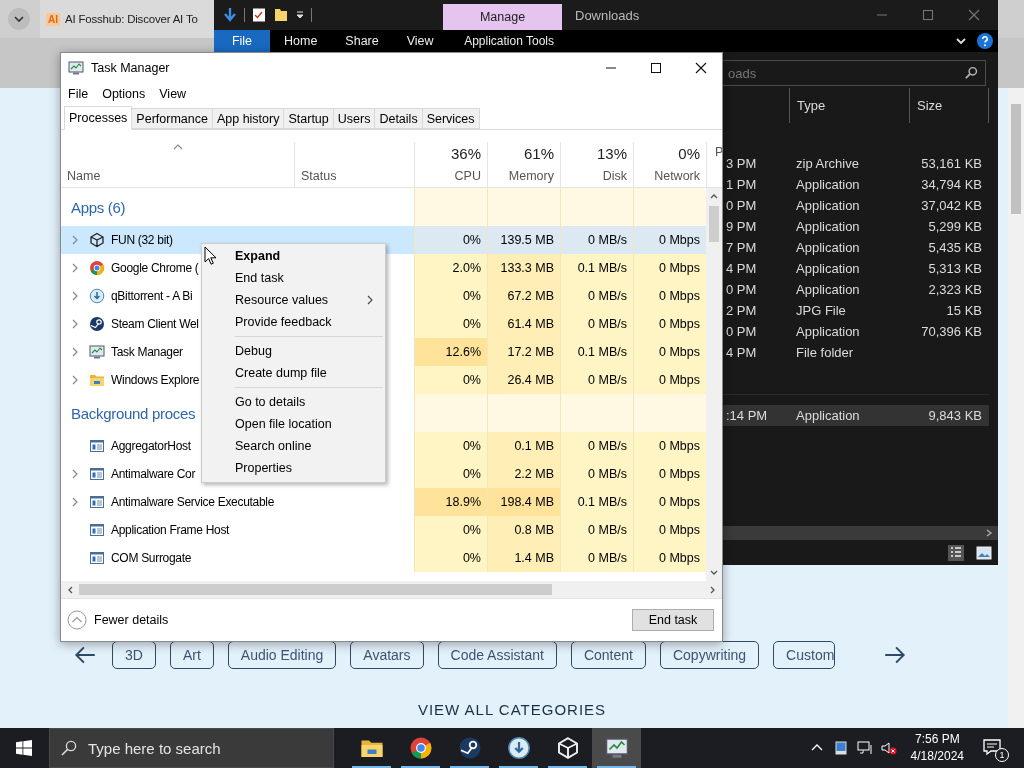 Image resolution: width=1024 pixels, height=768 pixels. What do you see at coordinates (155, 324) in the screenshot?
I see `process-name: Steam Client Wel` at bounding box center [155, 324].